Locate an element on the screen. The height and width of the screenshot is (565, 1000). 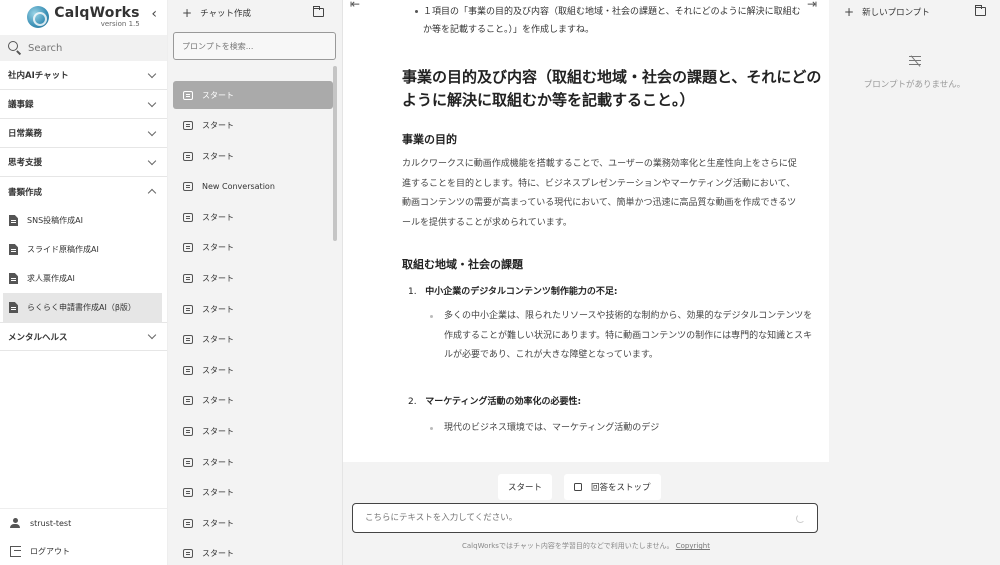
category-minutes: 議事録 is located at coordinates (83, 104).